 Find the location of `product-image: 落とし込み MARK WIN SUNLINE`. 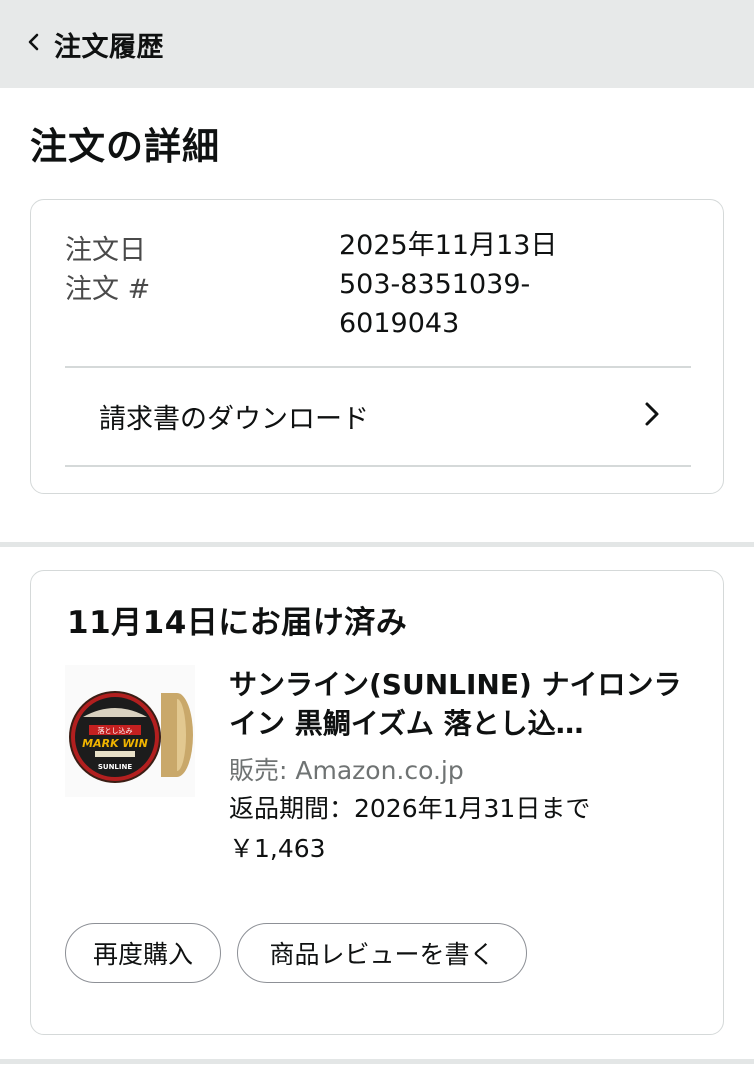

product-image: 落とし込み MARK WIN SUNLINE is located at coordinates (130, 731).